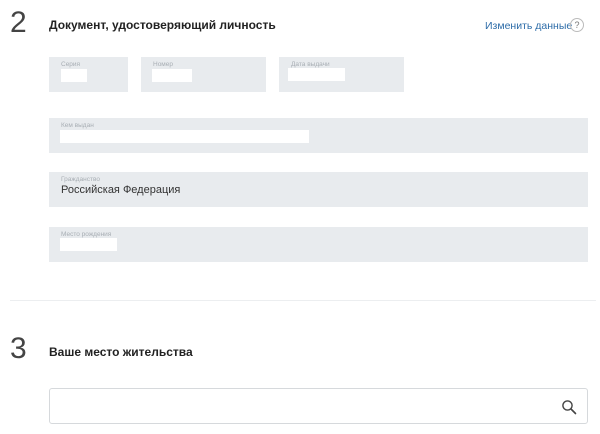 This screenshot has width=600, height=434. Describe the element at coordinates (80, 179) in the screenshot. I see `citizenship-label: Гражданство` at that location.